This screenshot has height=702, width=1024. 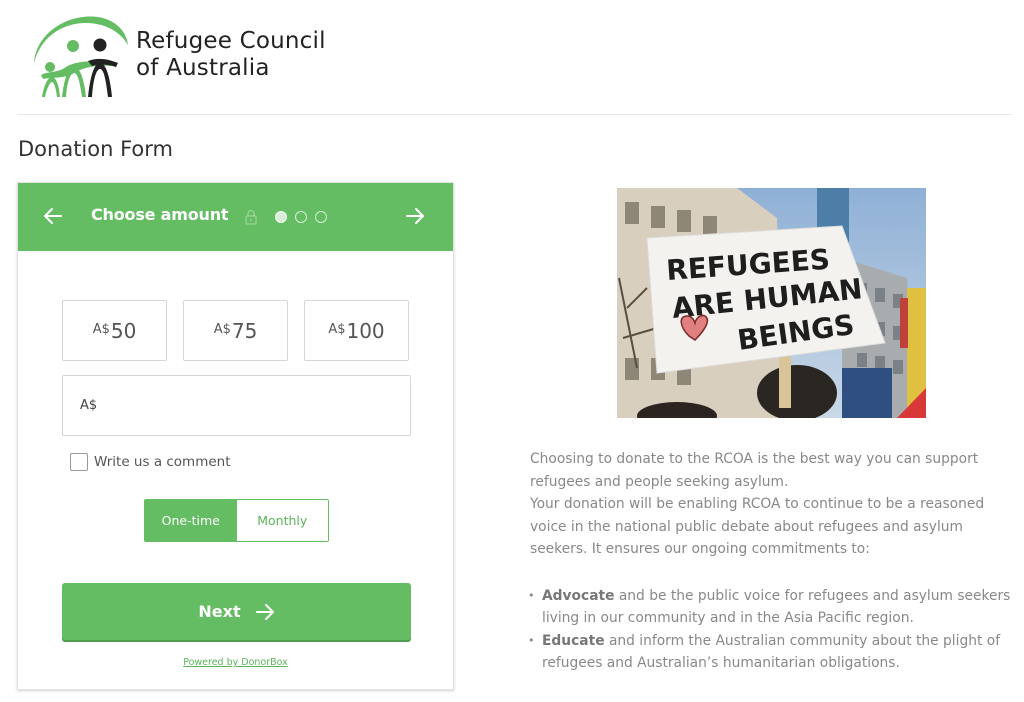 What do you see at coordinates (244, 330) in the screenshot?
I see `amount-value: 75` at bounding box center [244, 330].